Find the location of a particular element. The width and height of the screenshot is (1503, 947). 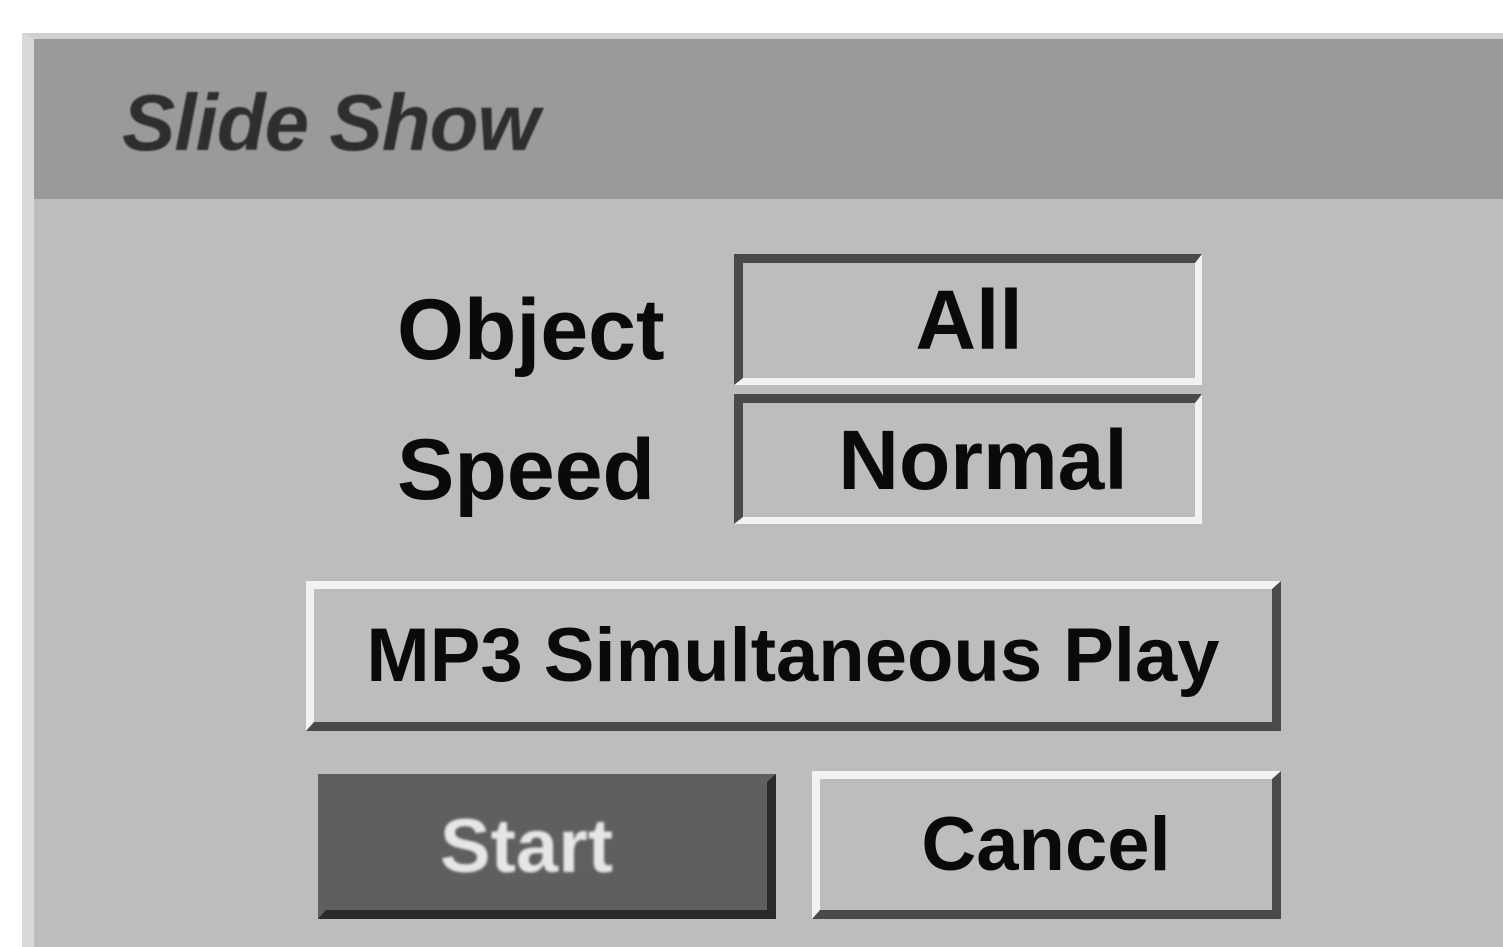

dialog-title: Slide Show is located at coordinates (331, 122).